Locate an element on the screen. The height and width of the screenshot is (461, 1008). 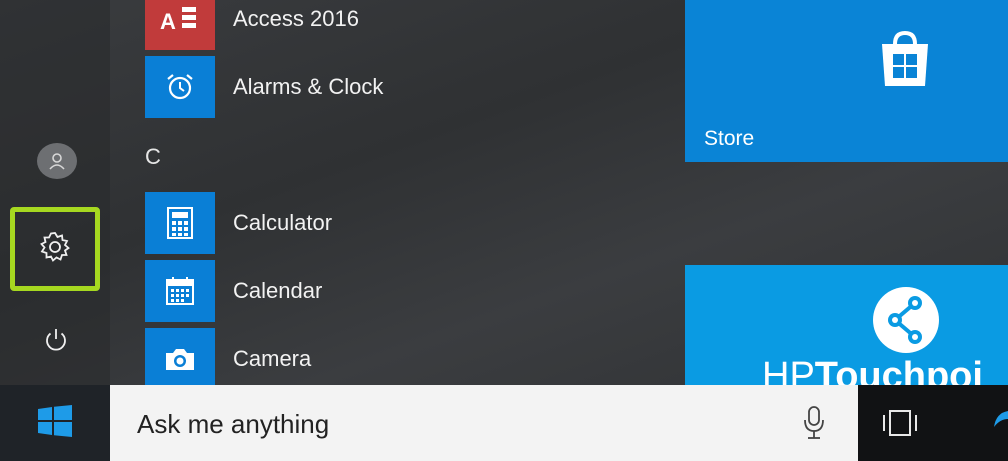
user-avatar-icon is located at coordinates (57, 161).